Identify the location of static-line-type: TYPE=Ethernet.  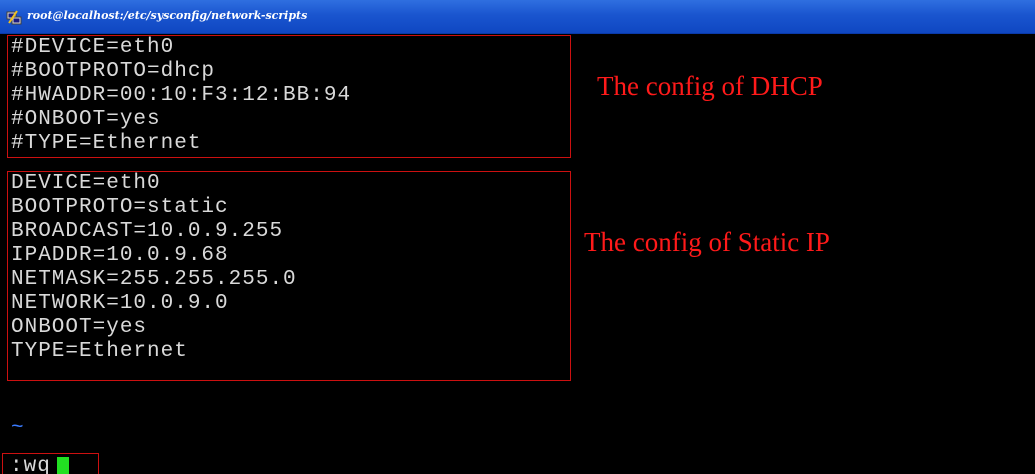
(99, 351).